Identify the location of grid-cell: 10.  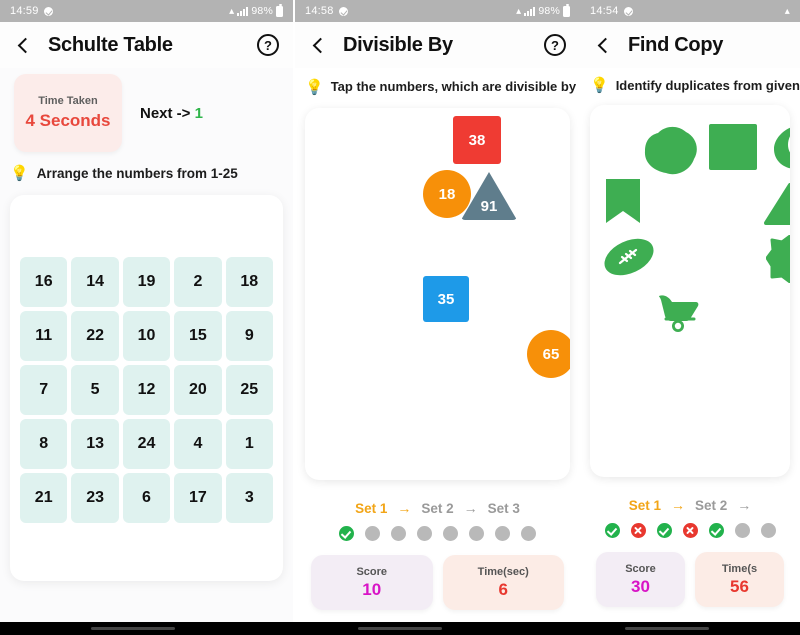
(146, 336).